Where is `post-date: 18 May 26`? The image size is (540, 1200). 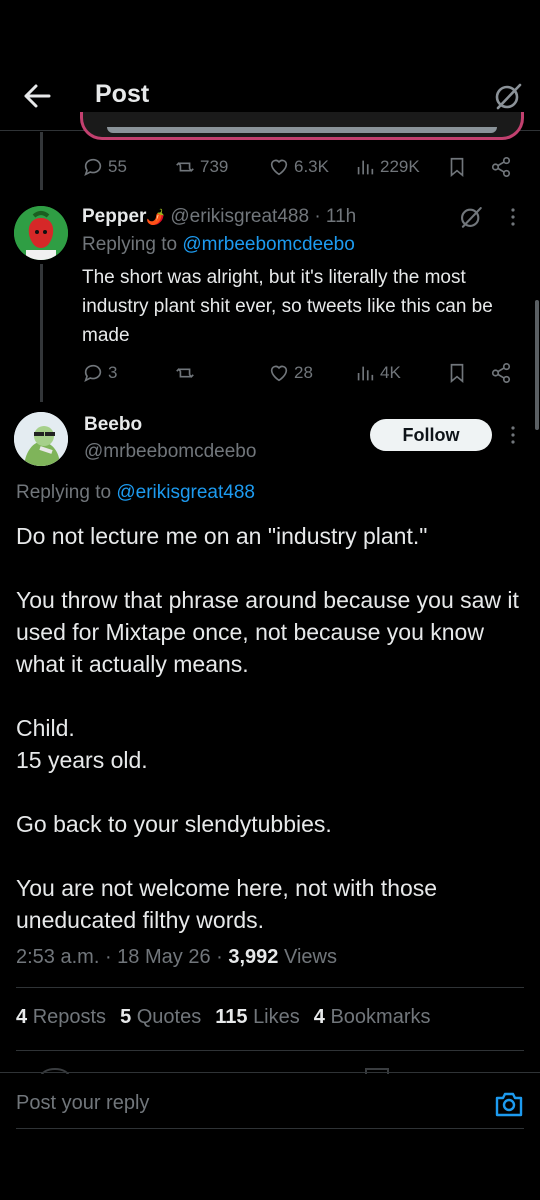
post-date: 18 May 26 is located at coordinates (164, 957).